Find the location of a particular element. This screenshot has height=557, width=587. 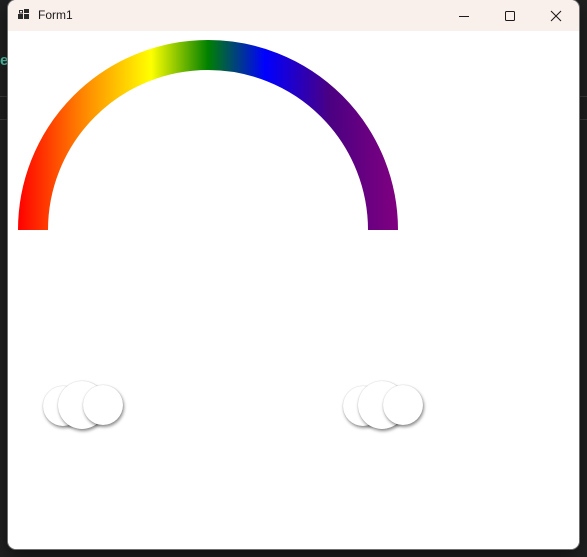

close-icon is located at coordinates (556, 15).